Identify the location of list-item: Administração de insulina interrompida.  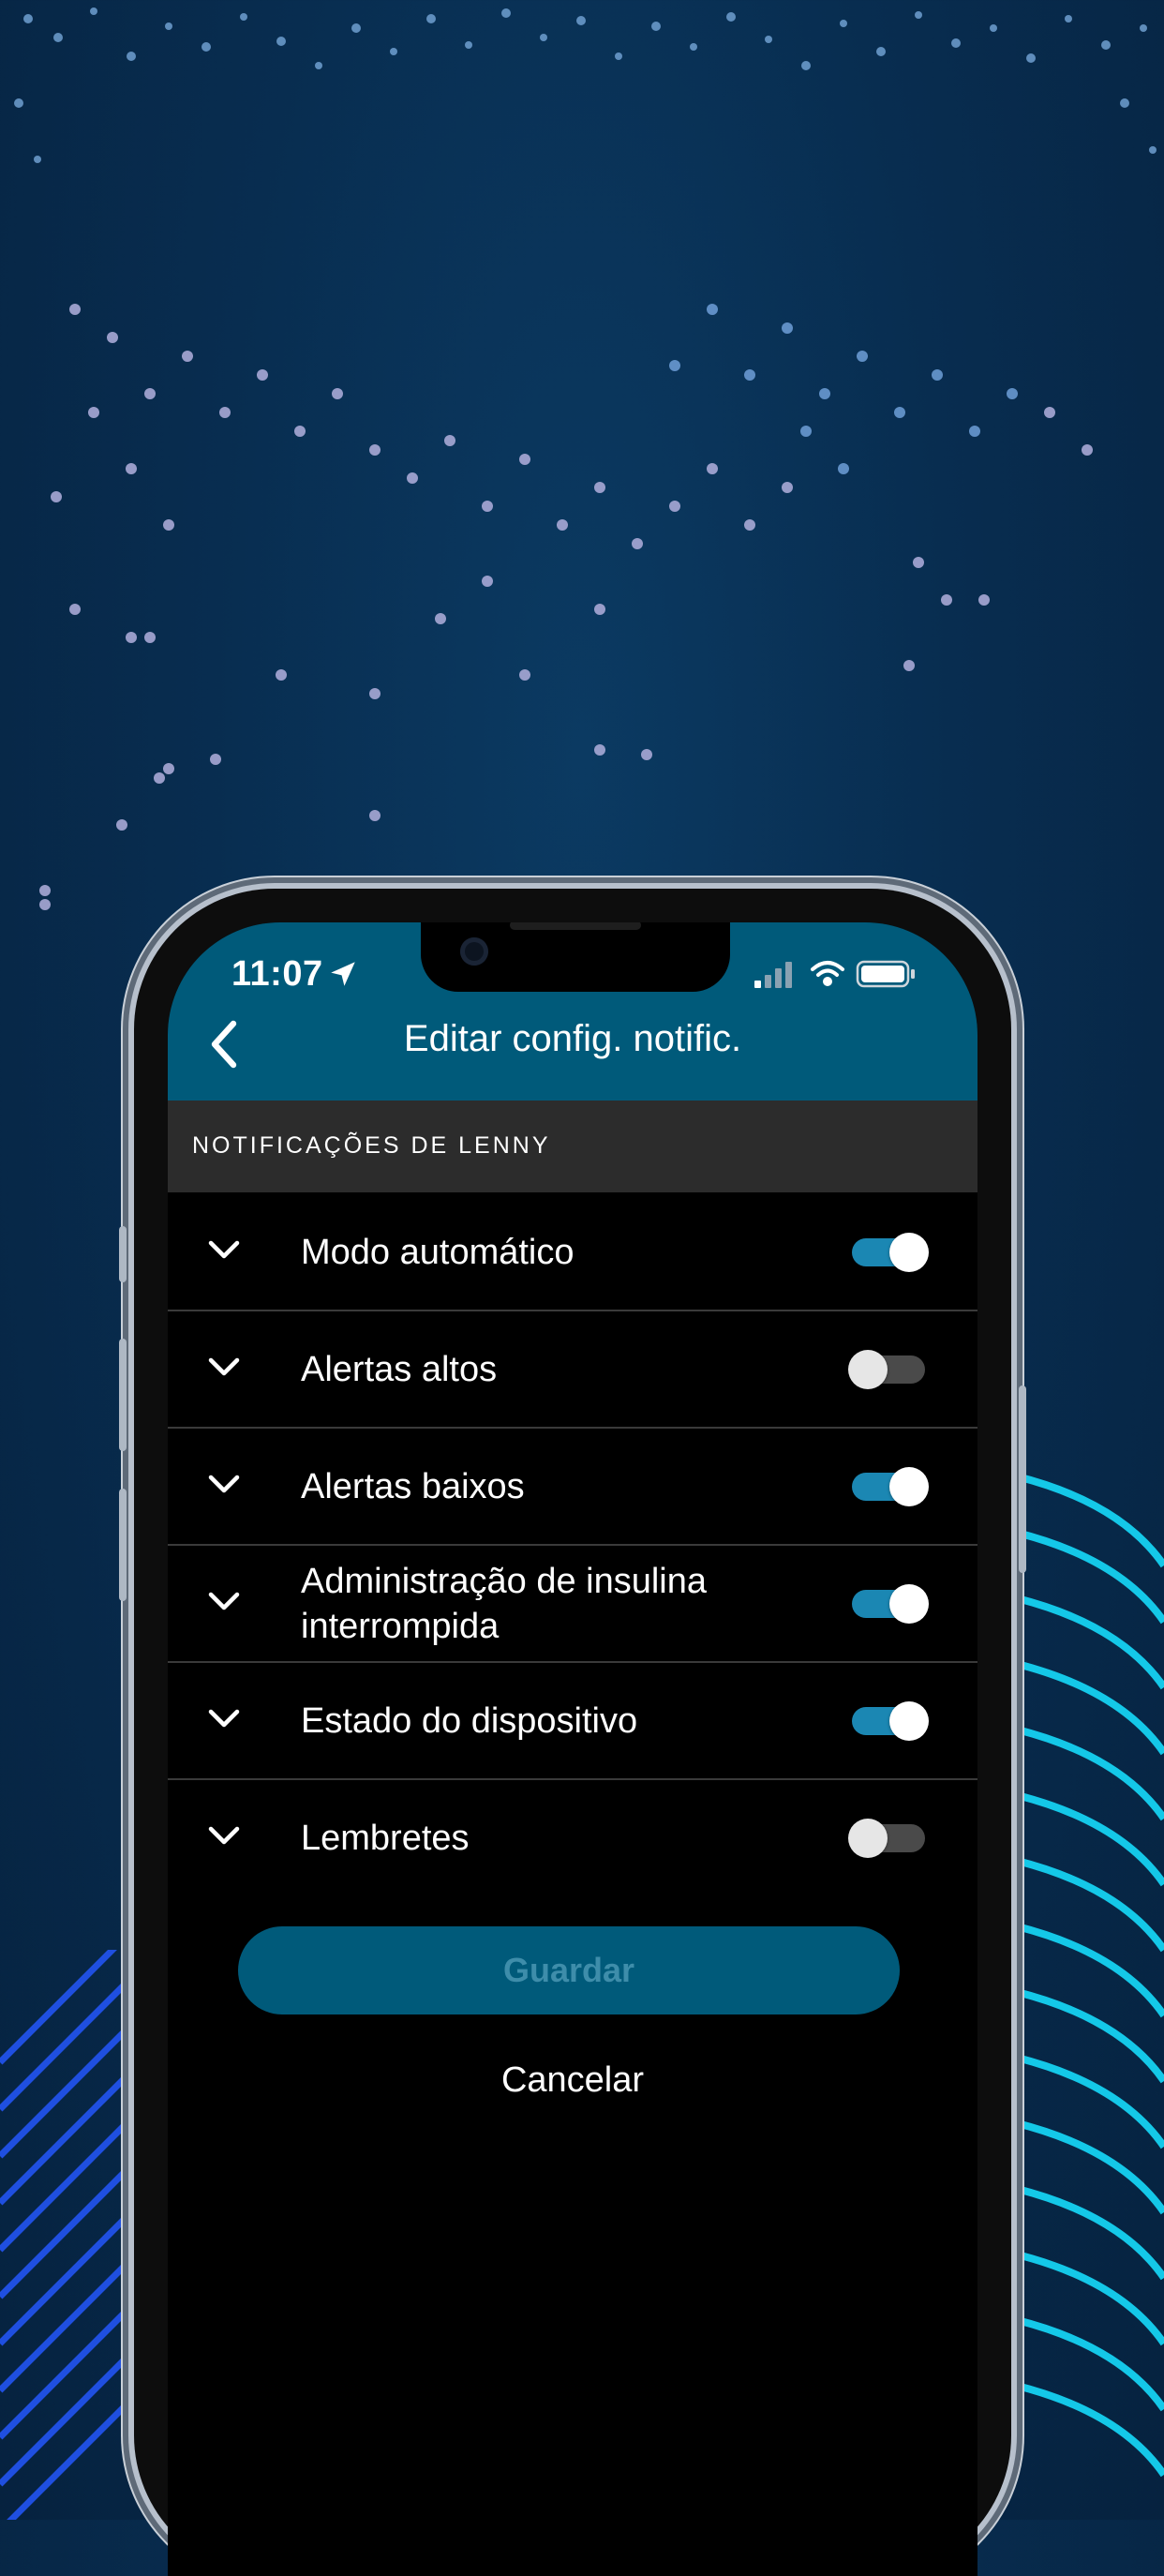
(573, 1604).